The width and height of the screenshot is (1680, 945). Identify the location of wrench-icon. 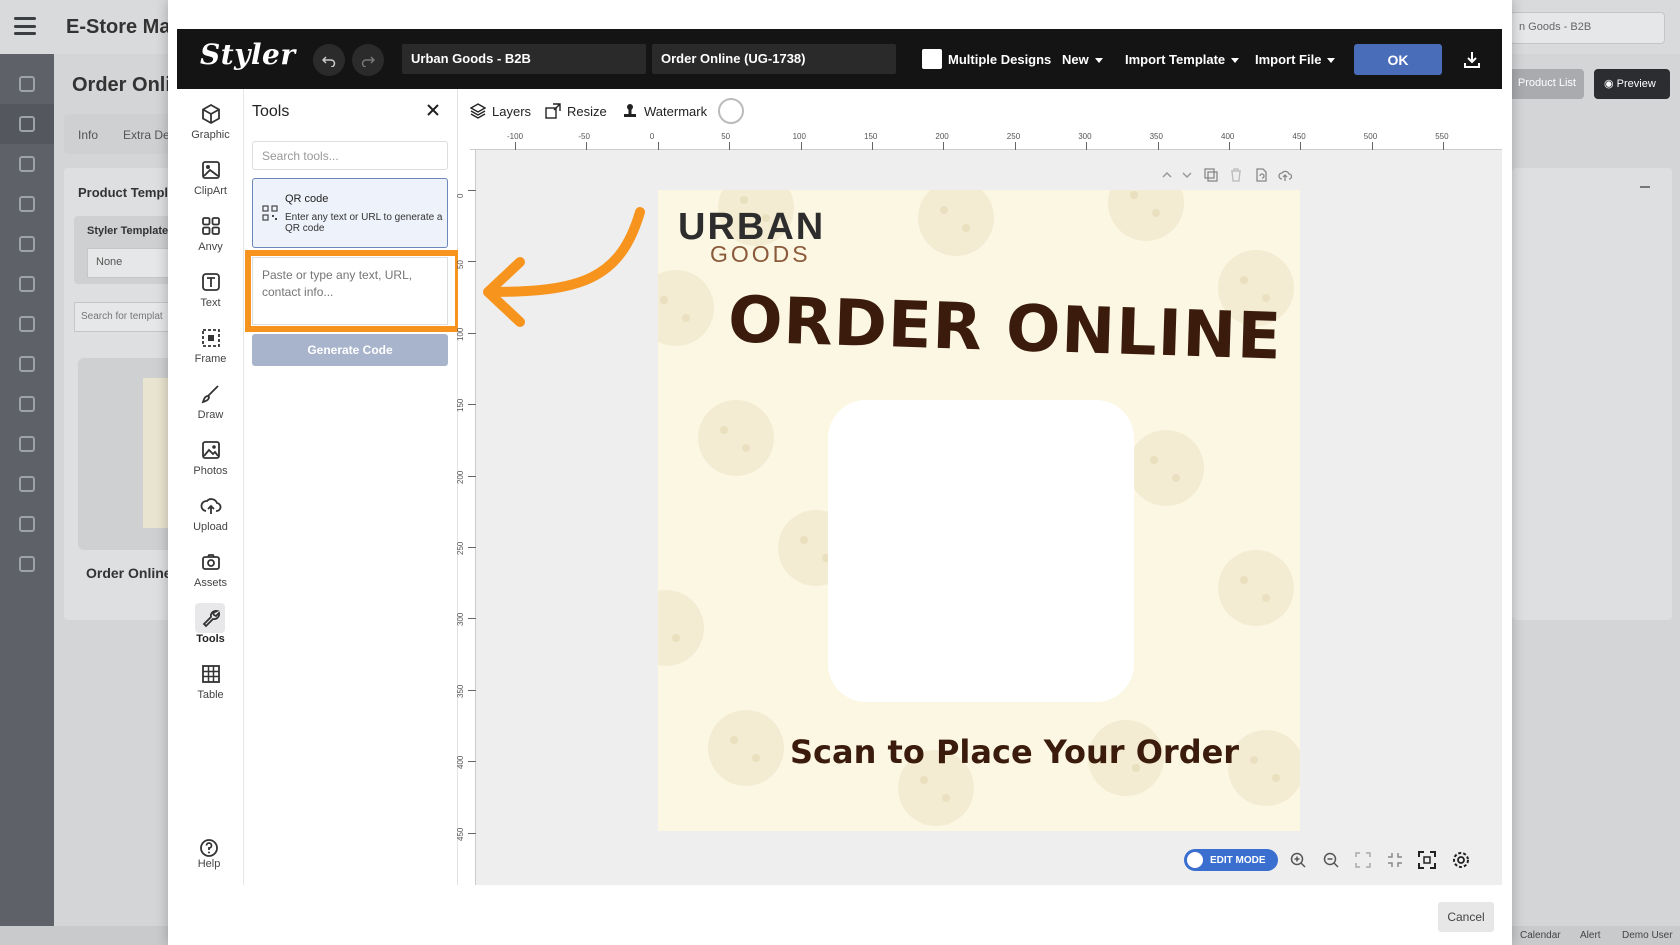
(27, 564).